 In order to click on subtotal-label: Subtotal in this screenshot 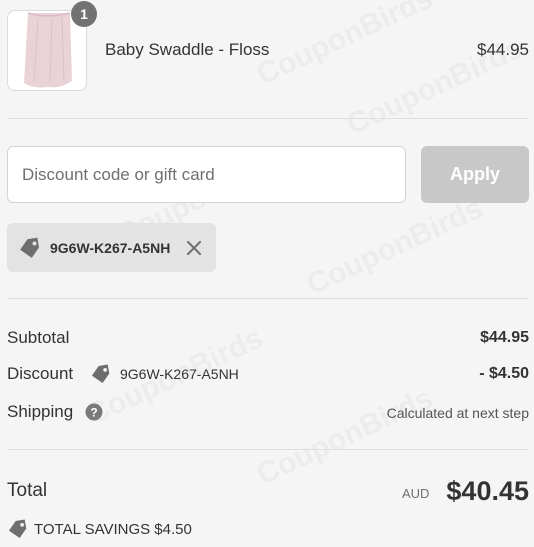, I will do `click(38, 337)`.